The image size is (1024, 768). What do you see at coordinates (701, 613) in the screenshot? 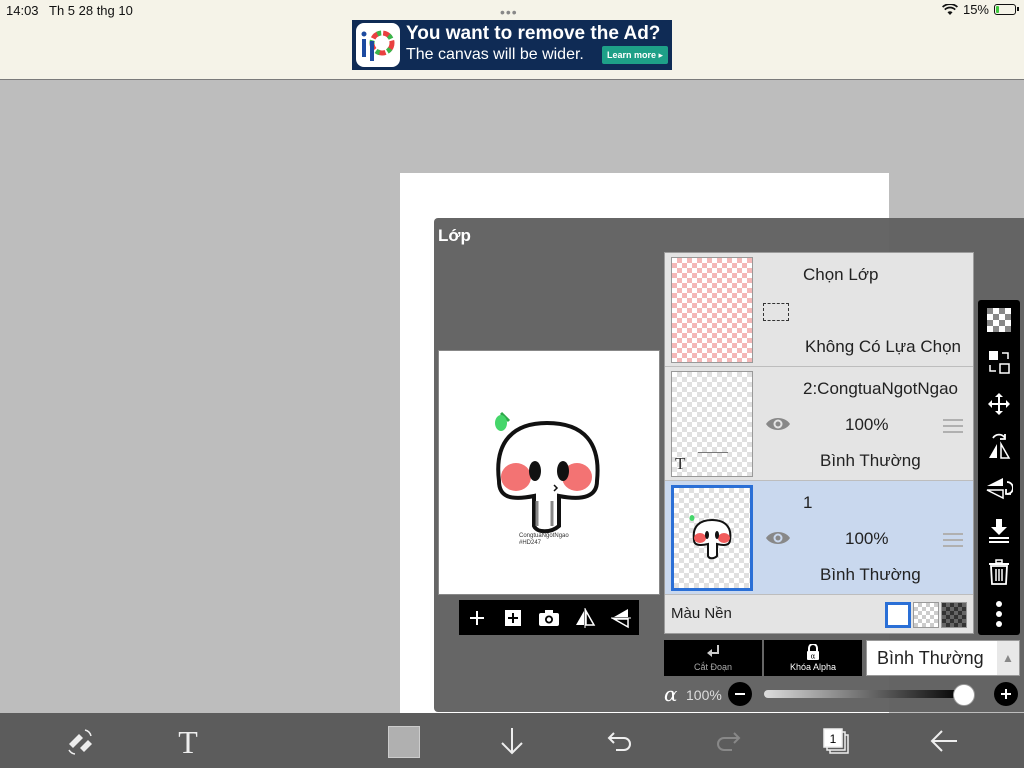
I see `background-color-label: Màu Nền` at bounding box center [701, 613].